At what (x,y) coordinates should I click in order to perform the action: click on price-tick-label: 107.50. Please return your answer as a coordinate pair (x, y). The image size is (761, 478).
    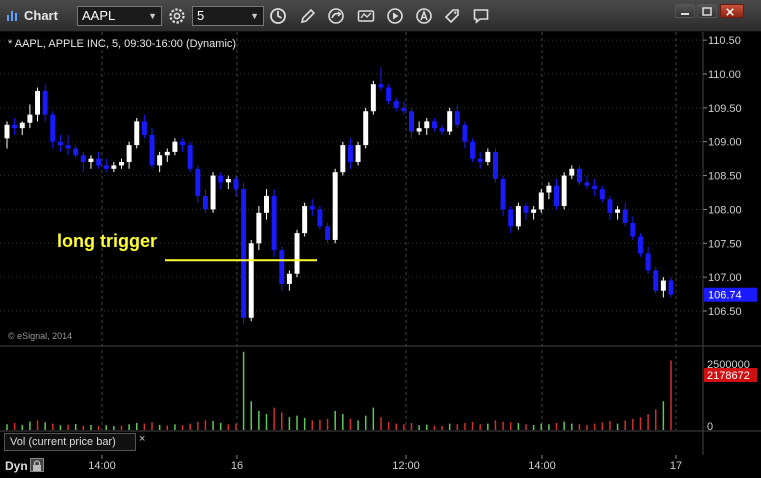
    Looking at the image, I should click on (725, 244).